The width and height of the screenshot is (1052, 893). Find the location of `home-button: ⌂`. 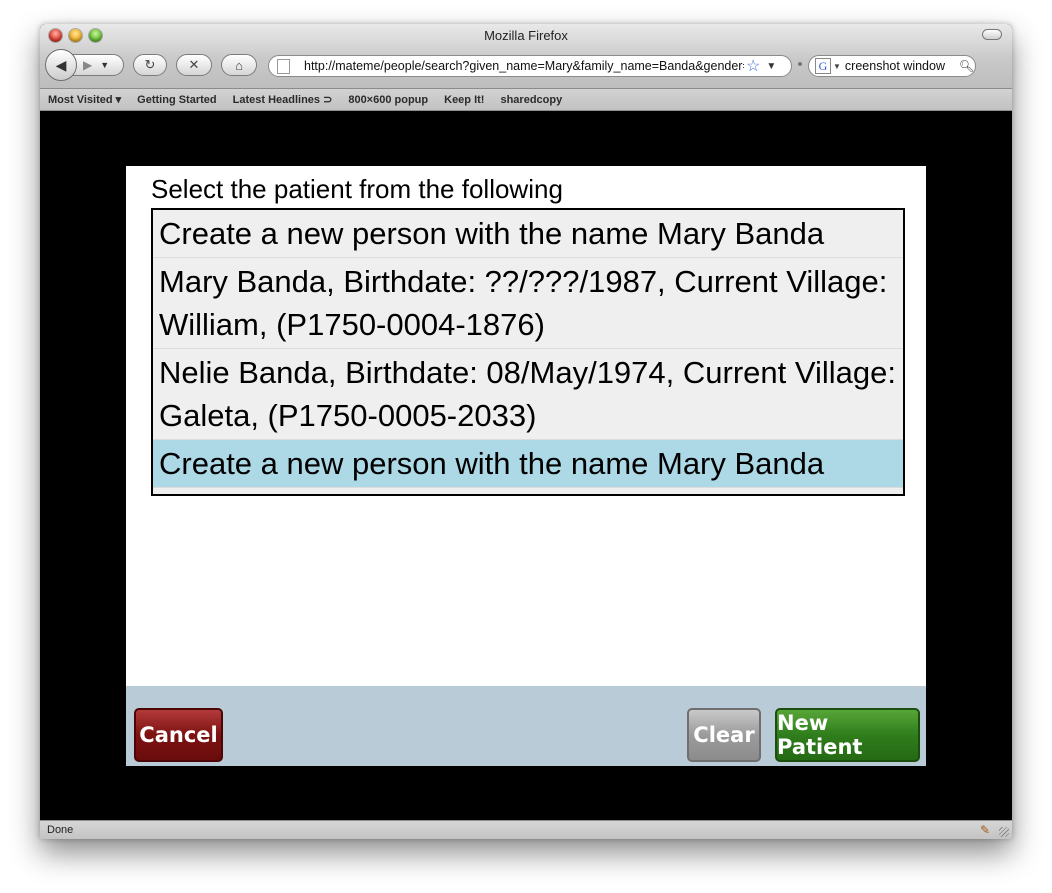

home-button: ⌂ is located at coordinates (239, 65).